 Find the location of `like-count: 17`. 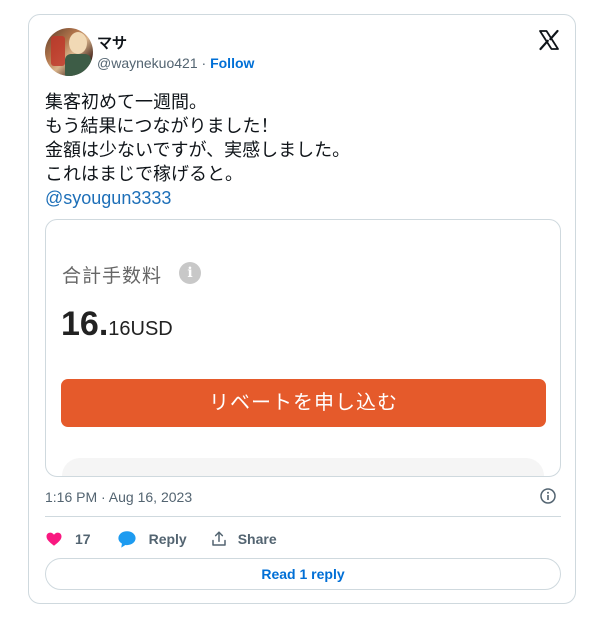

like-count: 17 is located at coordinates (83, 539).